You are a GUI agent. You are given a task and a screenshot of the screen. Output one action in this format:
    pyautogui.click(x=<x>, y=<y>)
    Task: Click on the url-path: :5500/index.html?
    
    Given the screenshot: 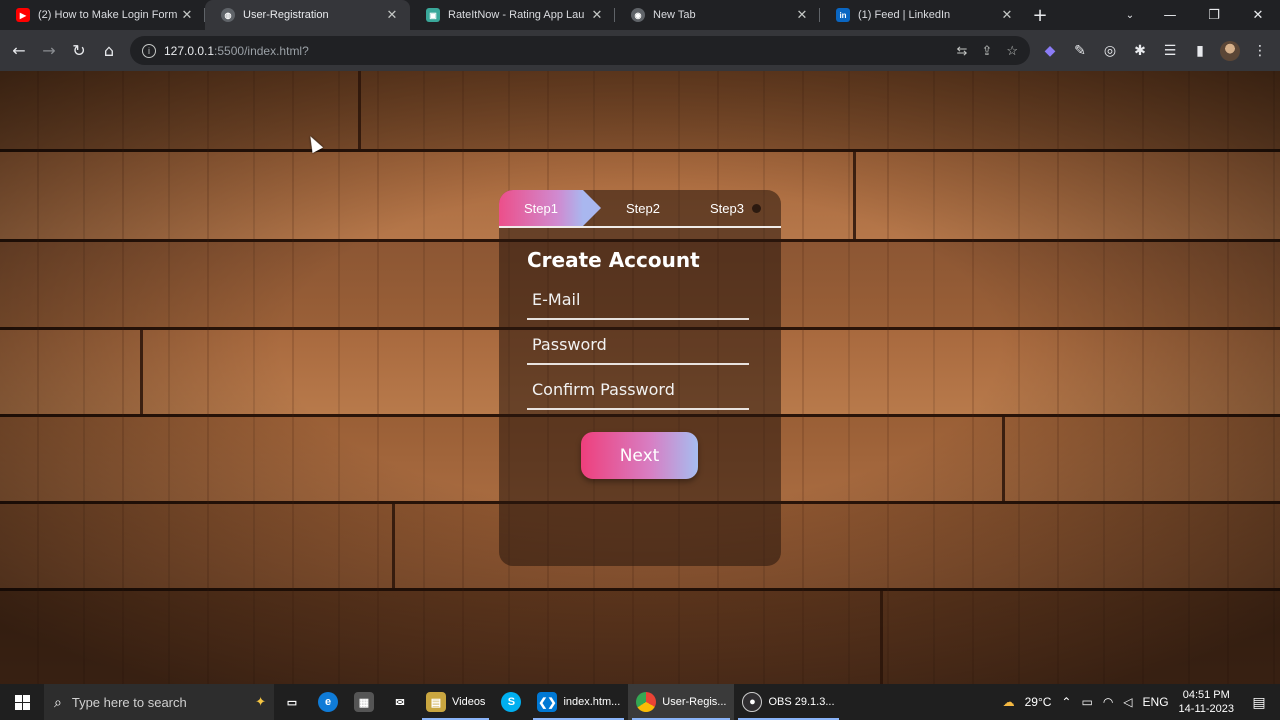 What is the action you would take?
    pyautogui.click(x=261, y=50)
    